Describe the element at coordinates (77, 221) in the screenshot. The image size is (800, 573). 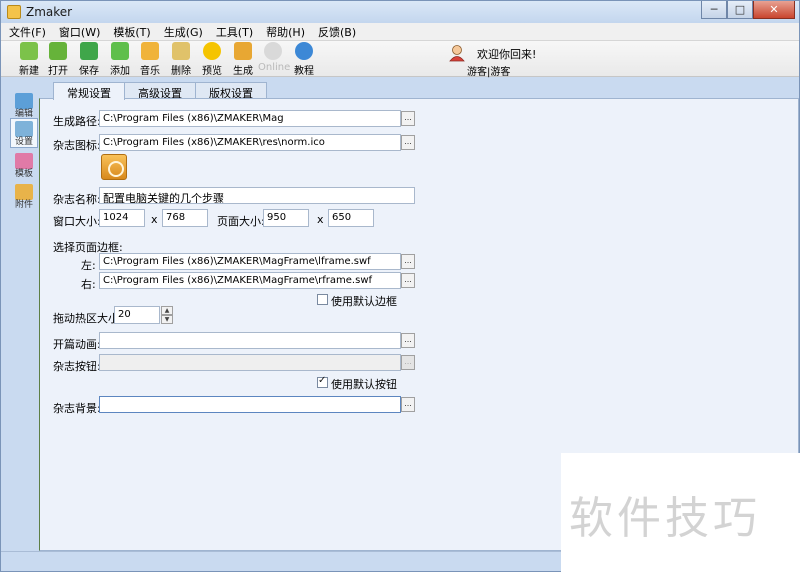
I see `window-size-label: 窗口大小:` at that location.